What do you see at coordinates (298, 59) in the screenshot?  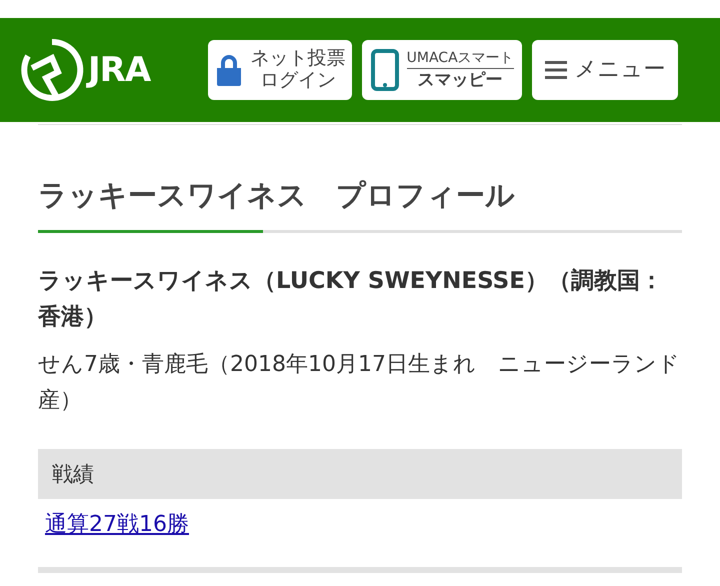 I see `button-label: ネット投票` at bounding box center [298, 59].